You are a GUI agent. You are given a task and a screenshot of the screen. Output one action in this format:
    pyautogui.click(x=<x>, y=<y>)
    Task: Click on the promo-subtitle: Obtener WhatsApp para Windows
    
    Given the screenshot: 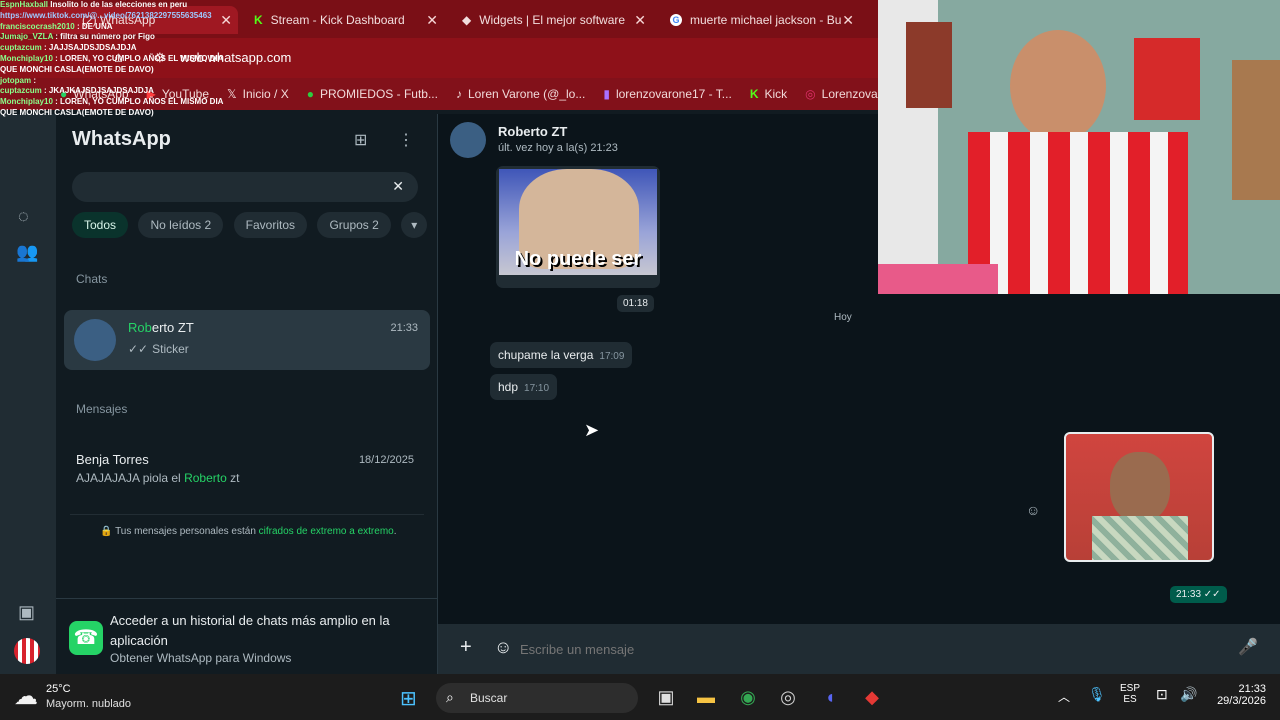 What is the action you would take?
    pyautogui.click(x=201, y=658)
    